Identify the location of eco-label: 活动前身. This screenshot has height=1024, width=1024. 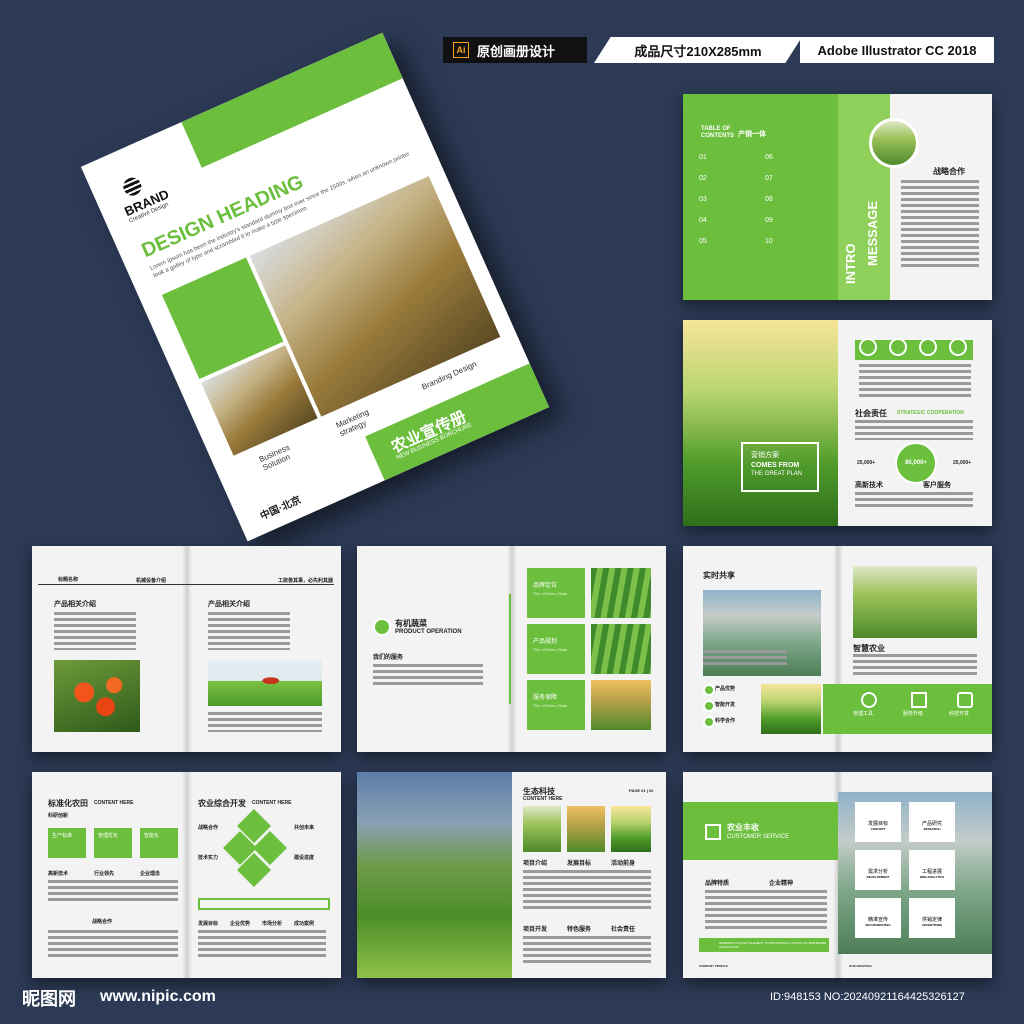
(623, 864).